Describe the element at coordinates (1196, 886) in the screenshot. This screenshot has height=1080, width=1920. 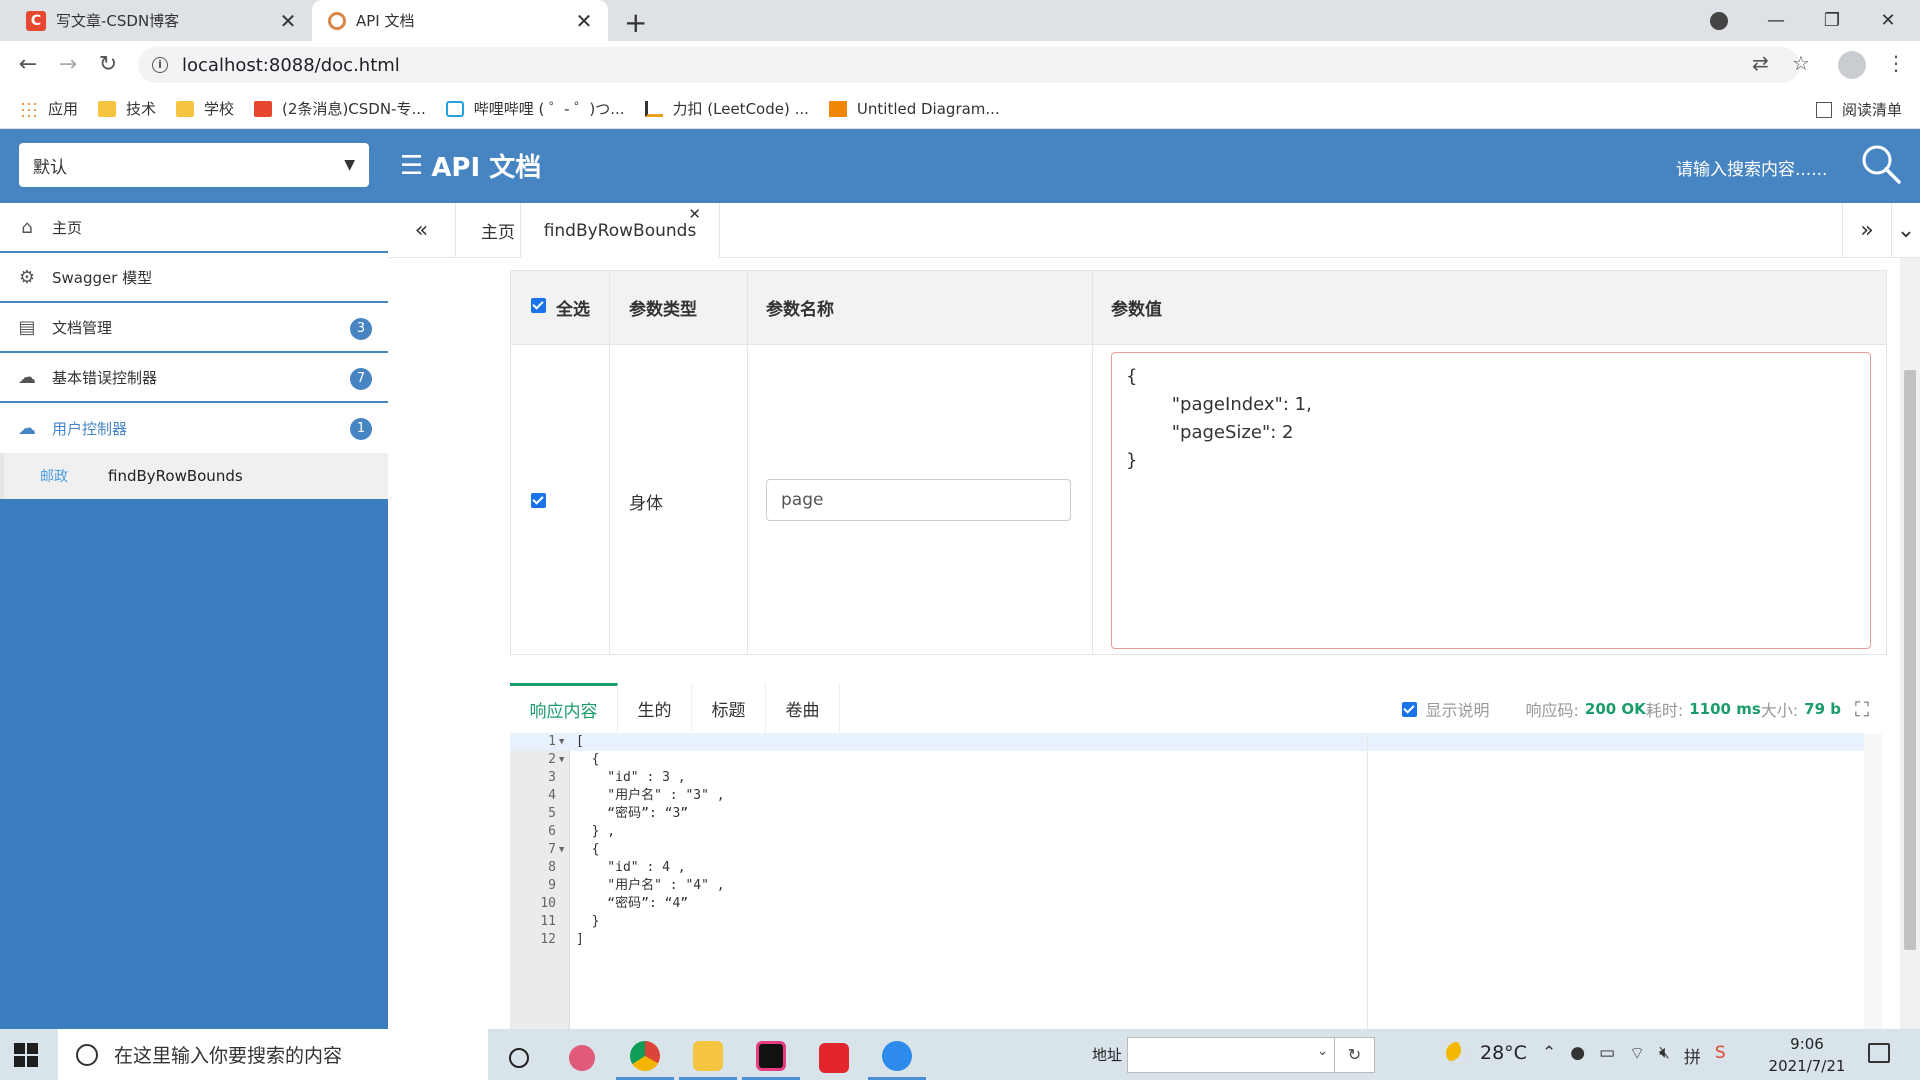
I see `code-line: 9 "用户名" : "4" ,` at that location.